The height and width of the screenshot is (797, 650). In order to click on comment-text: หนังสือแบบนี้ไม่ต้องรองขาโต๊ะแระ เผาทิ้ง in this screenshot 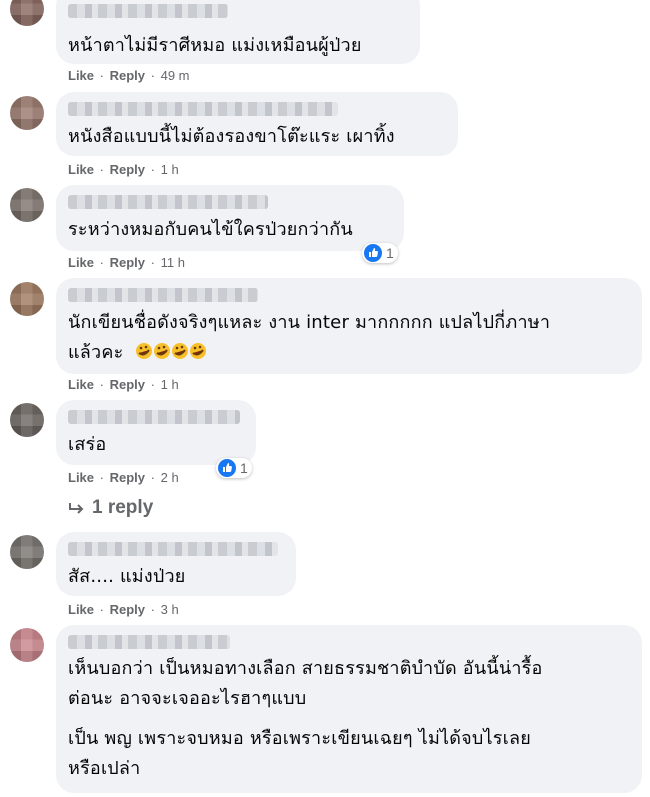, I will do `click(231, 136)`.